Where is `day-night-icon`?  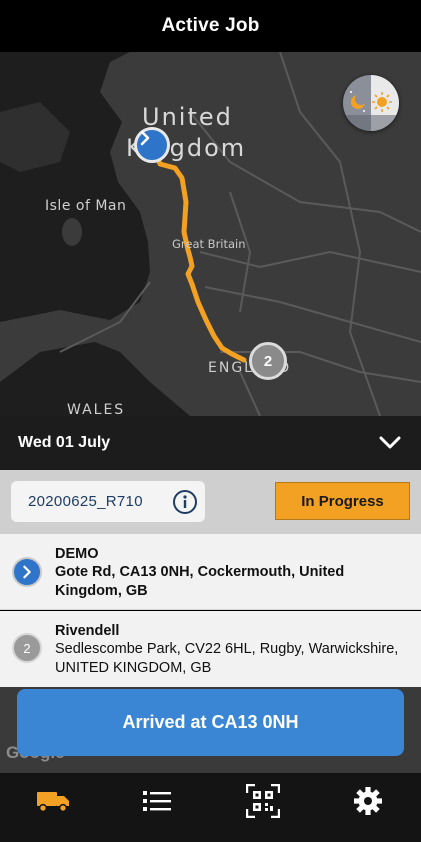
day-night-icon is located at coordinates (371, 103).